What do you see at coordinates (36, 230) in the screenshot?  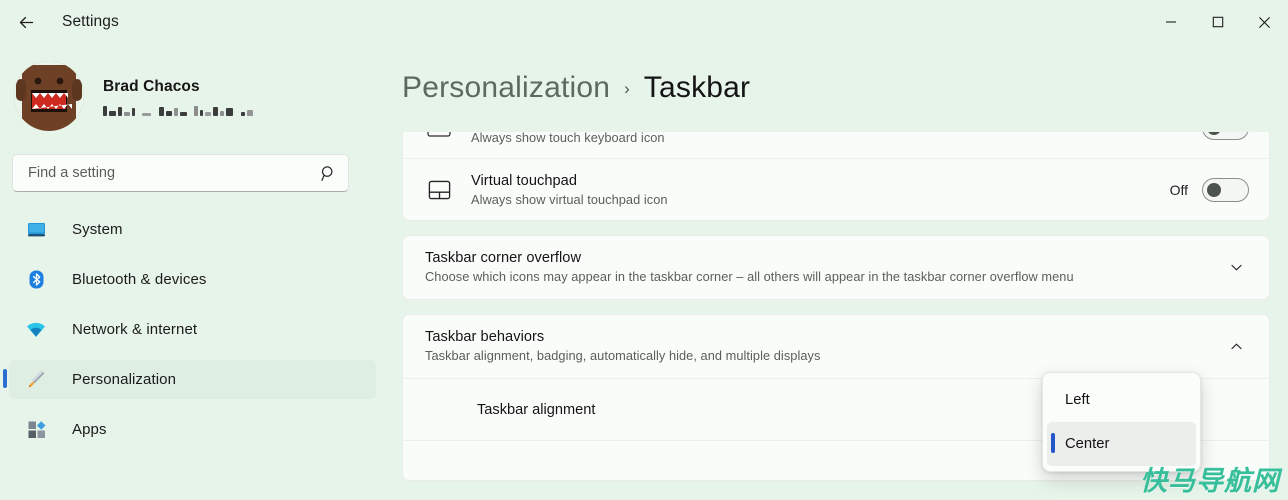 I see `monitor-icon` at bounding box center [36, 230].